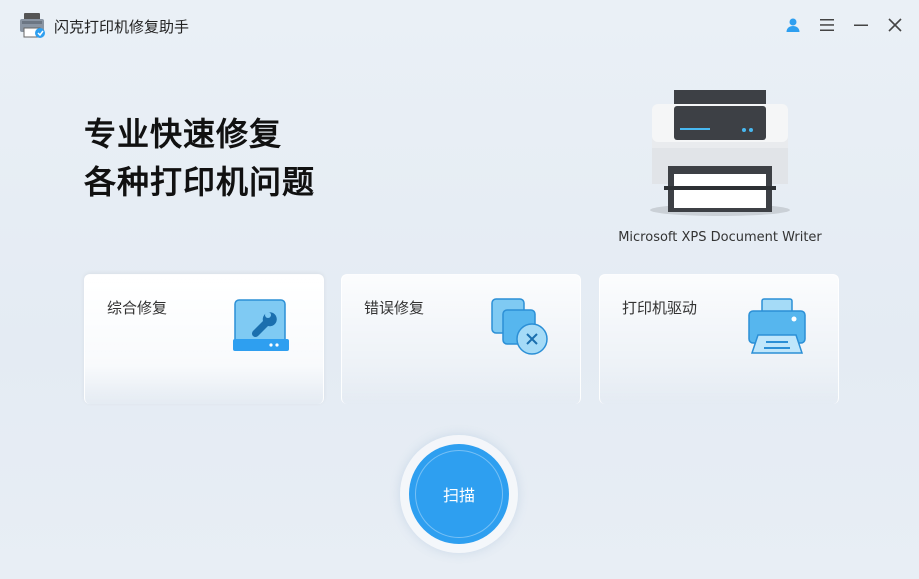 This screenshot has height=579, width=919. What do you see at coordinates (720, 237) in the screenshot?
I see `printer-name: Microsoft XPS Document Writer` at bounding box center [720, 237].